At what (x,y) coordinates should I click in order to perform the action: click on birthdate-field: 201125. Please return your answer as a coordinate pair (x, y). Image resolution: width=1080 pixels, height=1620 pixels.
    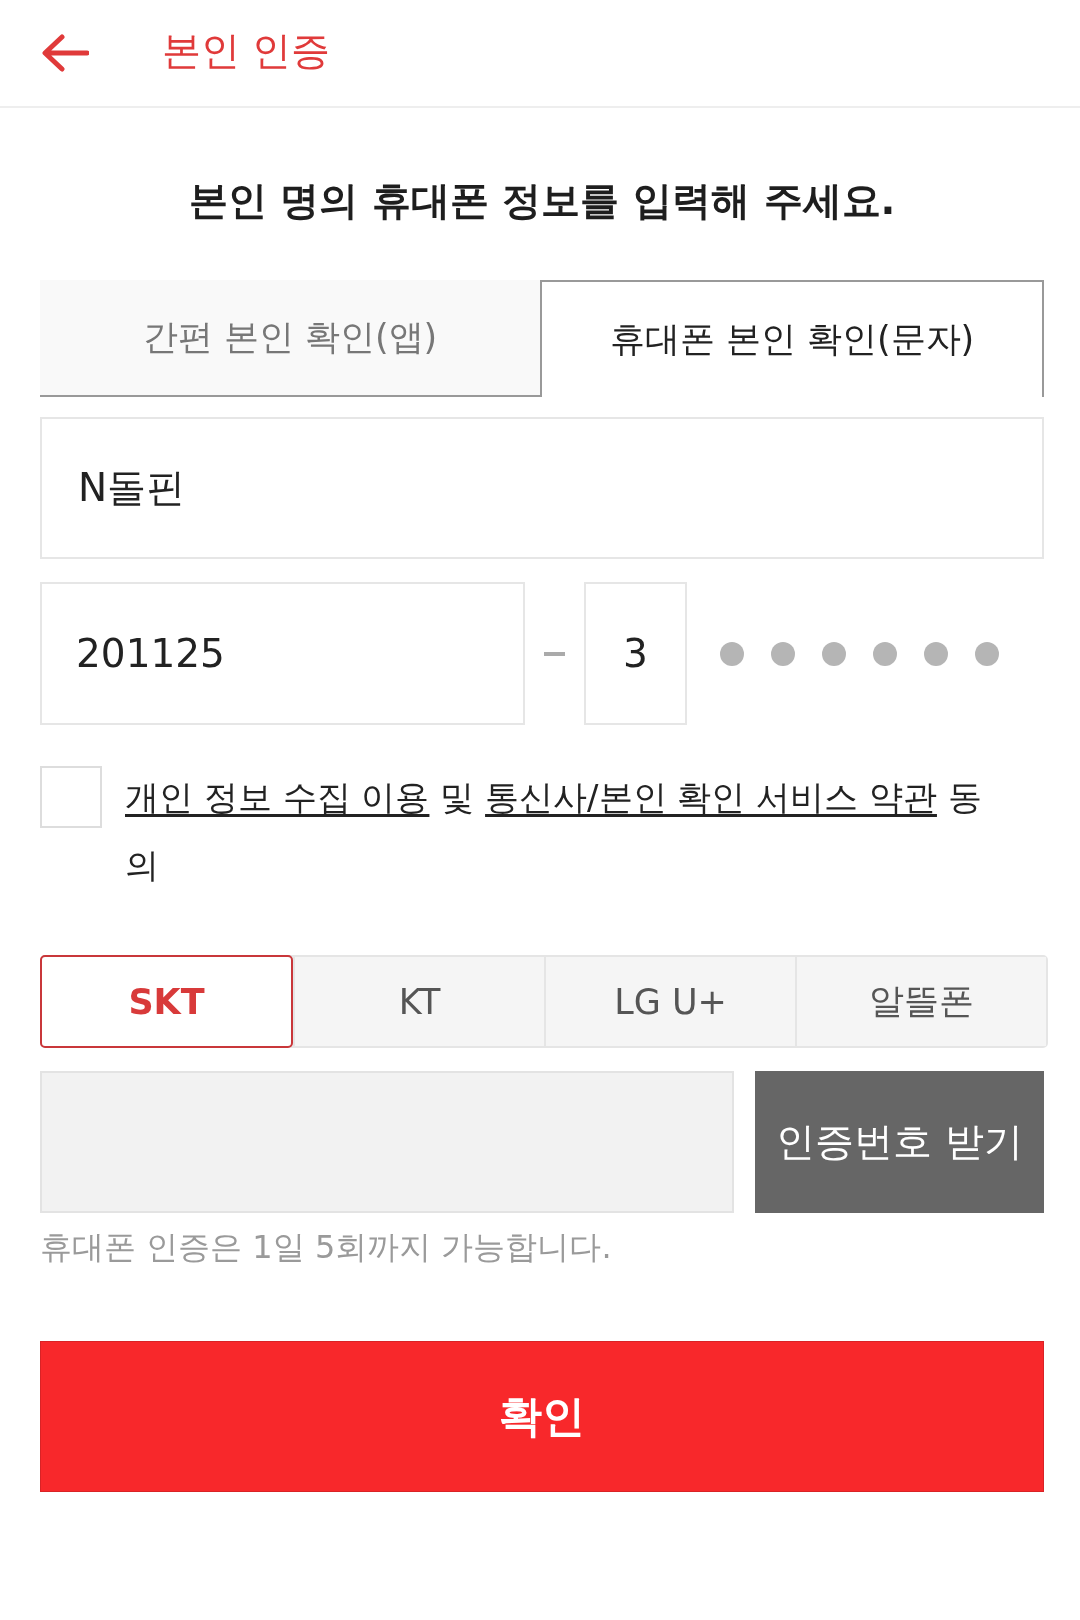
    Looking at the image, I should click on (282, 653).